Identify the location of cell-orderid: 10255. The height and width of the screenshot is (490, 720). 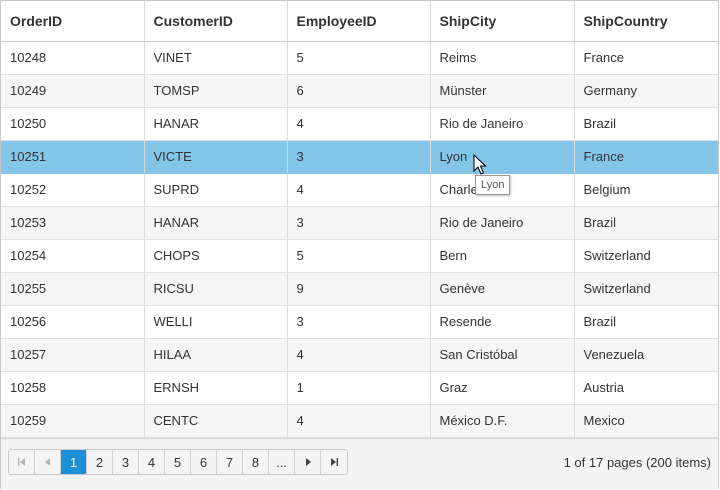
(73, 289).